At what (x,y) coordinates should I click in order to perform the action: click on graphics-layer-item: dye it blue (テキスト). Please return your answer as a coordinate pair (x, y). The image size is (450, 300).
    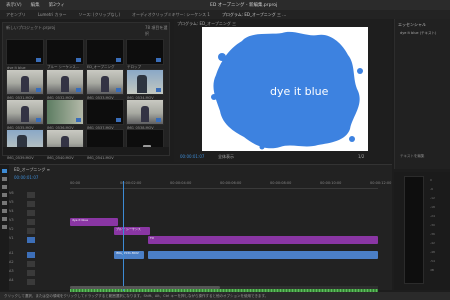
    Looking at the image, I should click on (418, 33).